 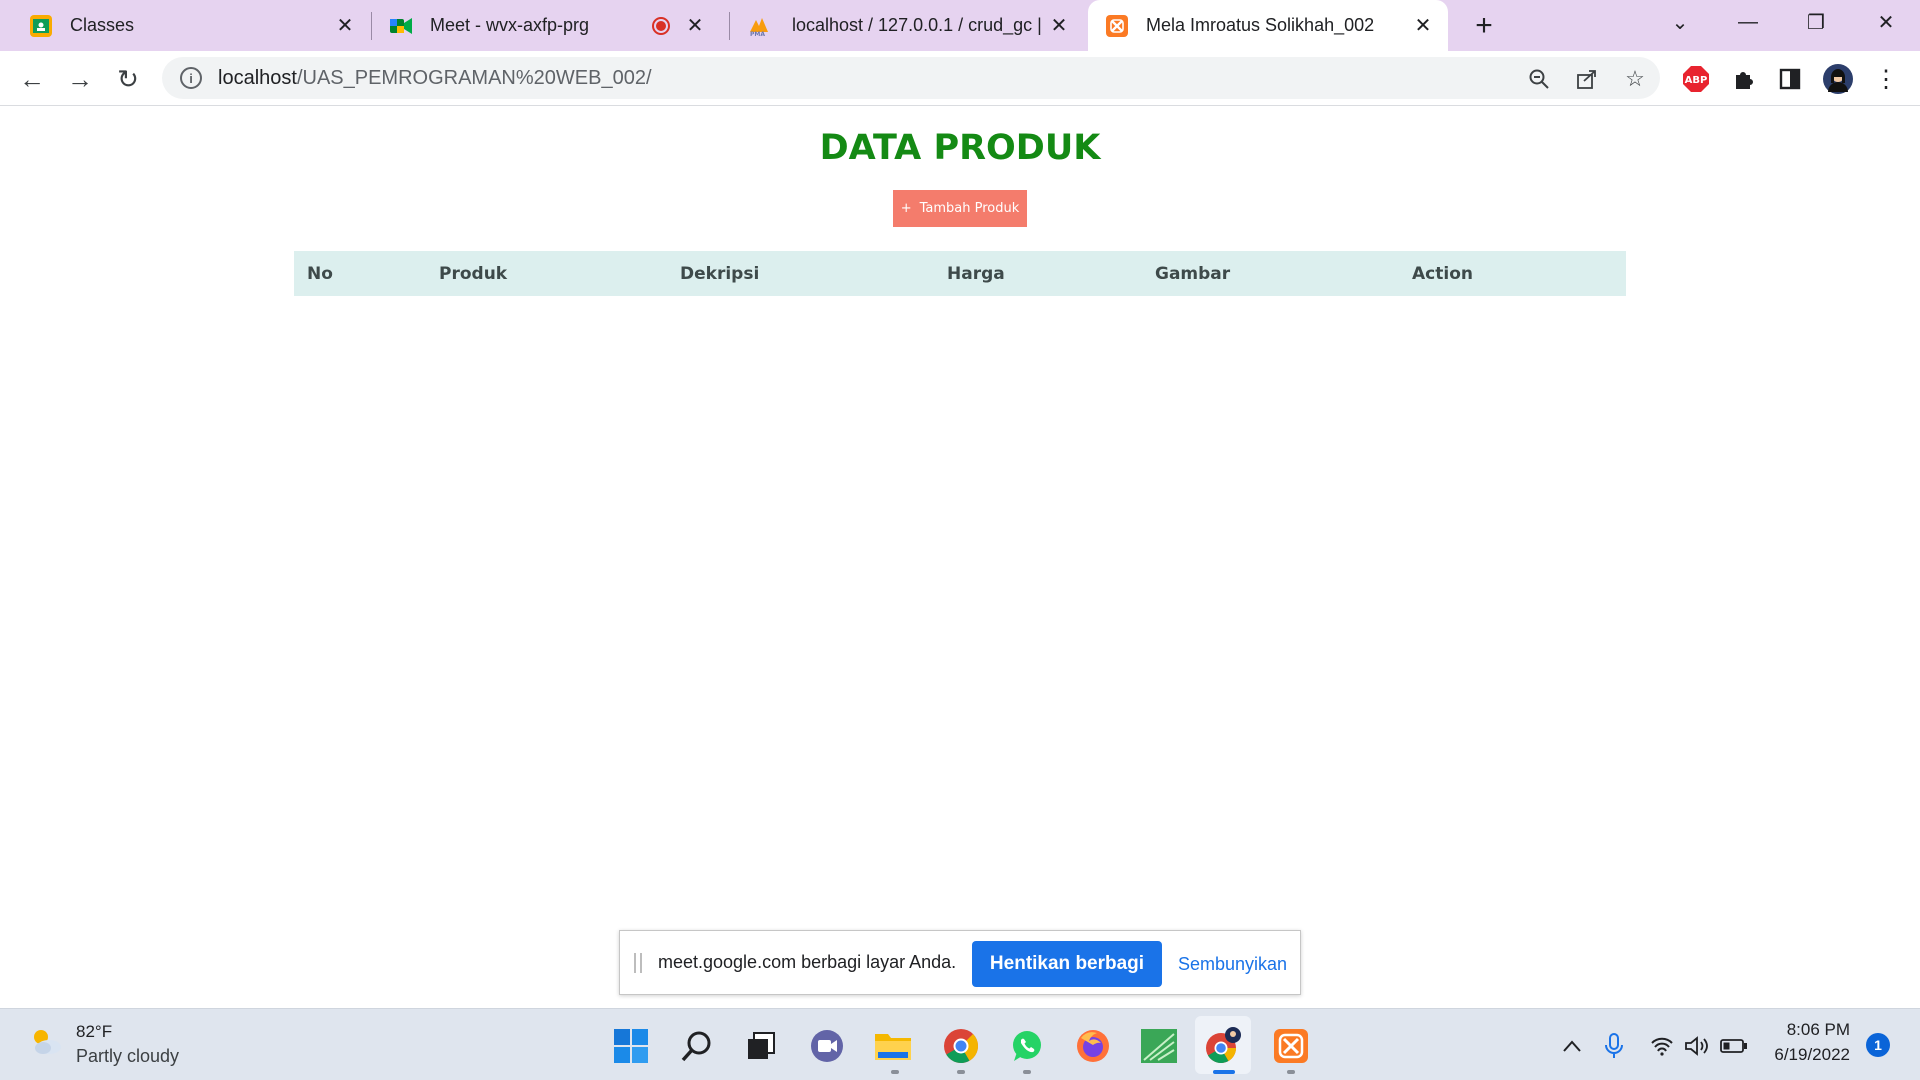 What do you see at coordinates (1223, 1046) in the screenshot?
I see `chrome-profile-icon` at bounding box center [1223, 1046].